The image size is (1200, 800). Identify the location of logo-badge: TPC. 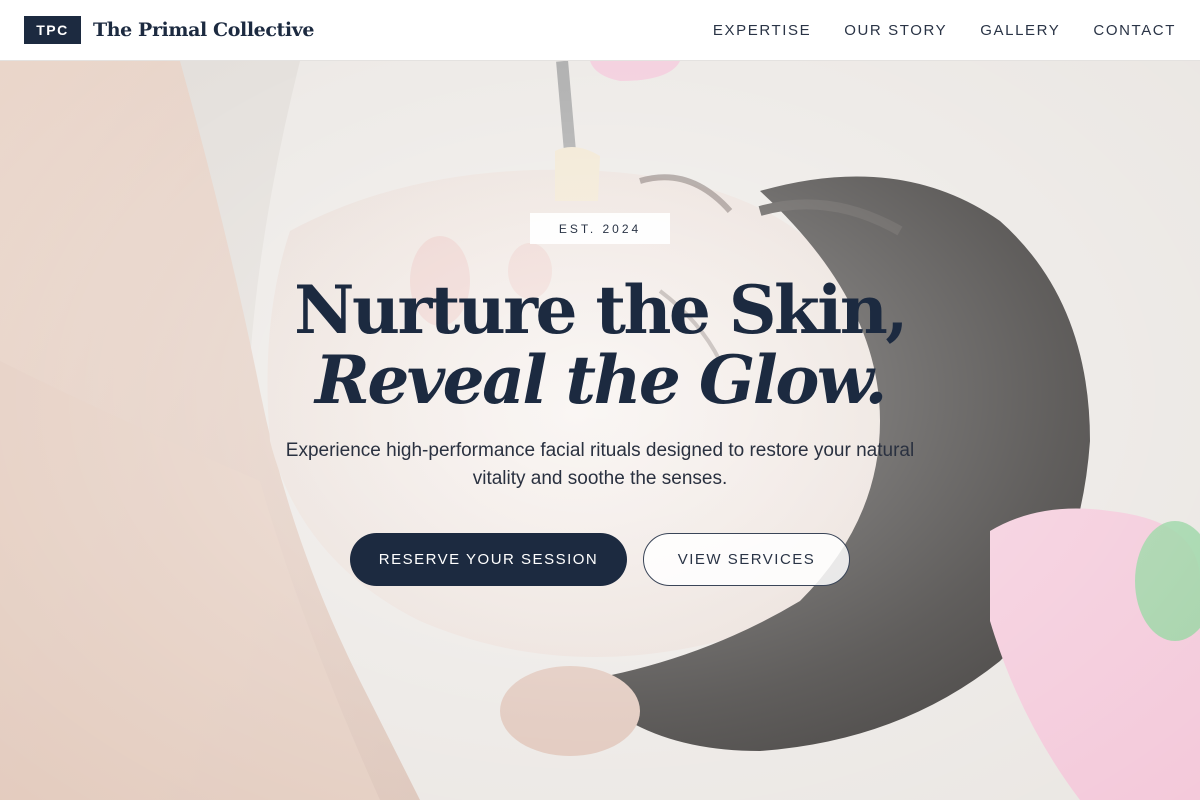
(52, 30).